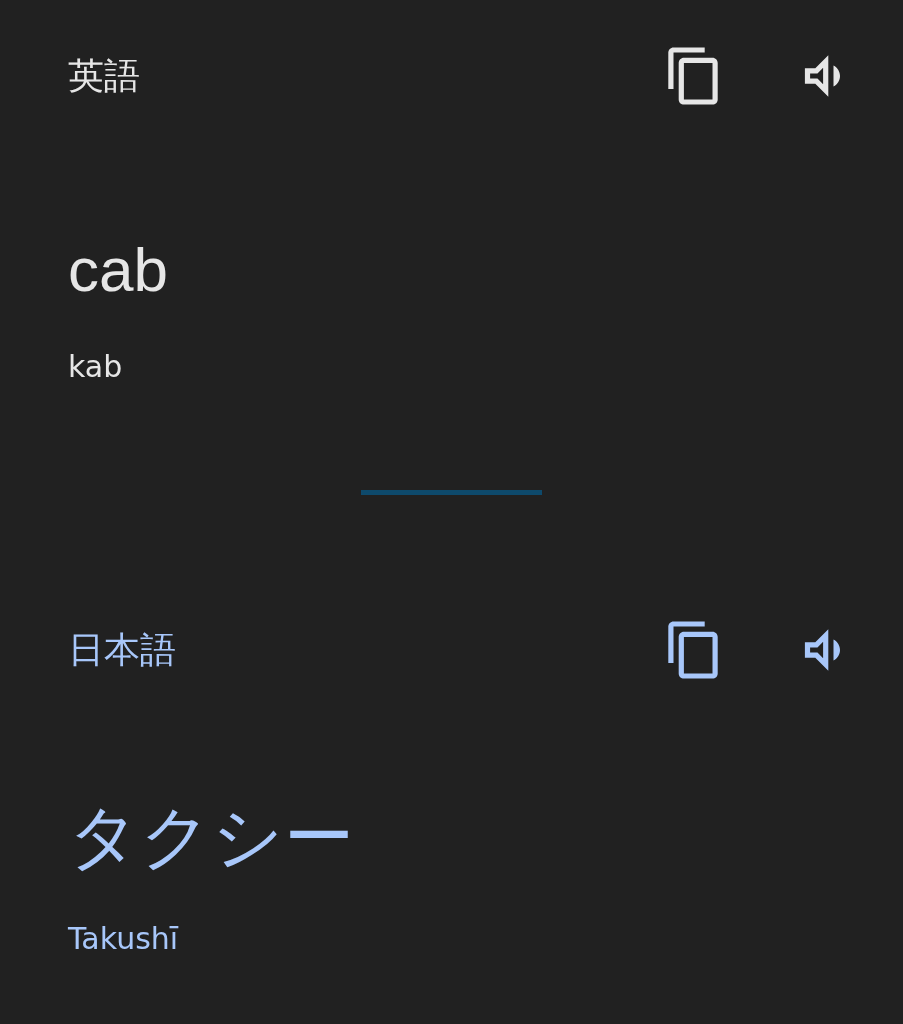 Image resolution: width=903 pixels, height=1024 pixels. What do you see at coordinates (118, 270) in the screenshot?
I see `translation-text: cab` at bounding box center [118, 270].